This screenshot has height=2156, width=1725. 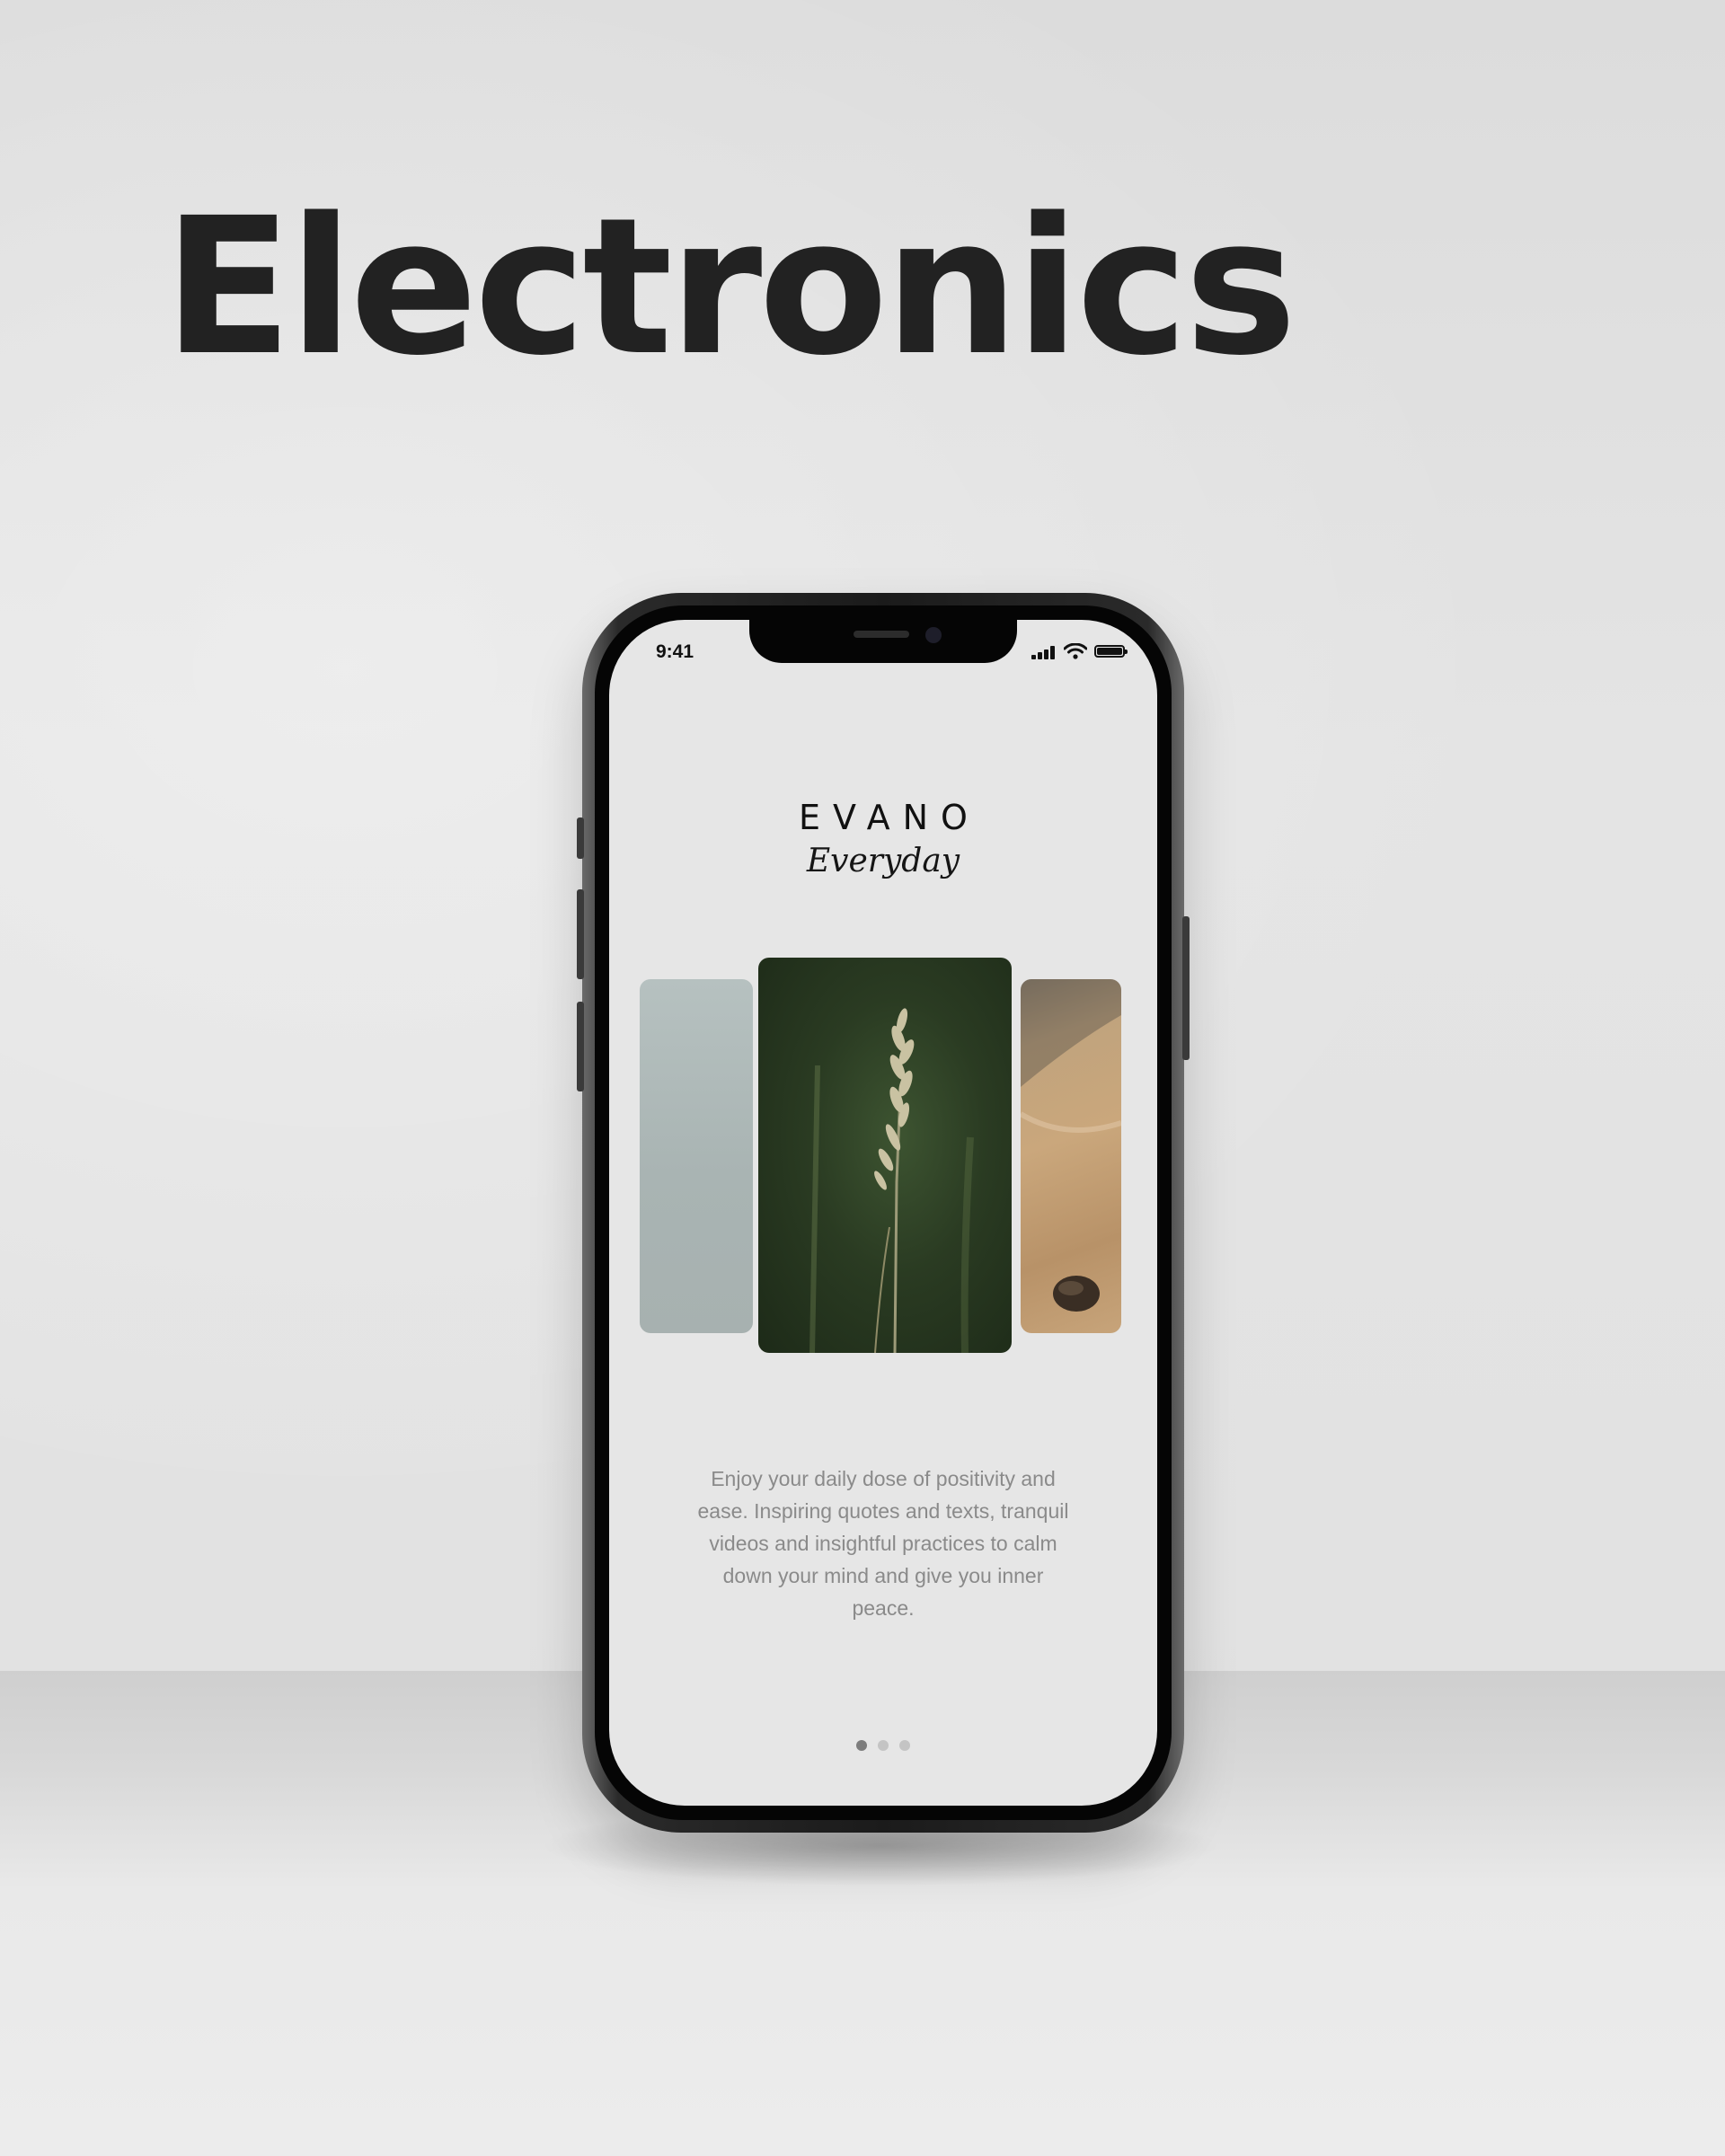 I want to click on carousel-card-misty-sky, so click(x=696, y=1156).